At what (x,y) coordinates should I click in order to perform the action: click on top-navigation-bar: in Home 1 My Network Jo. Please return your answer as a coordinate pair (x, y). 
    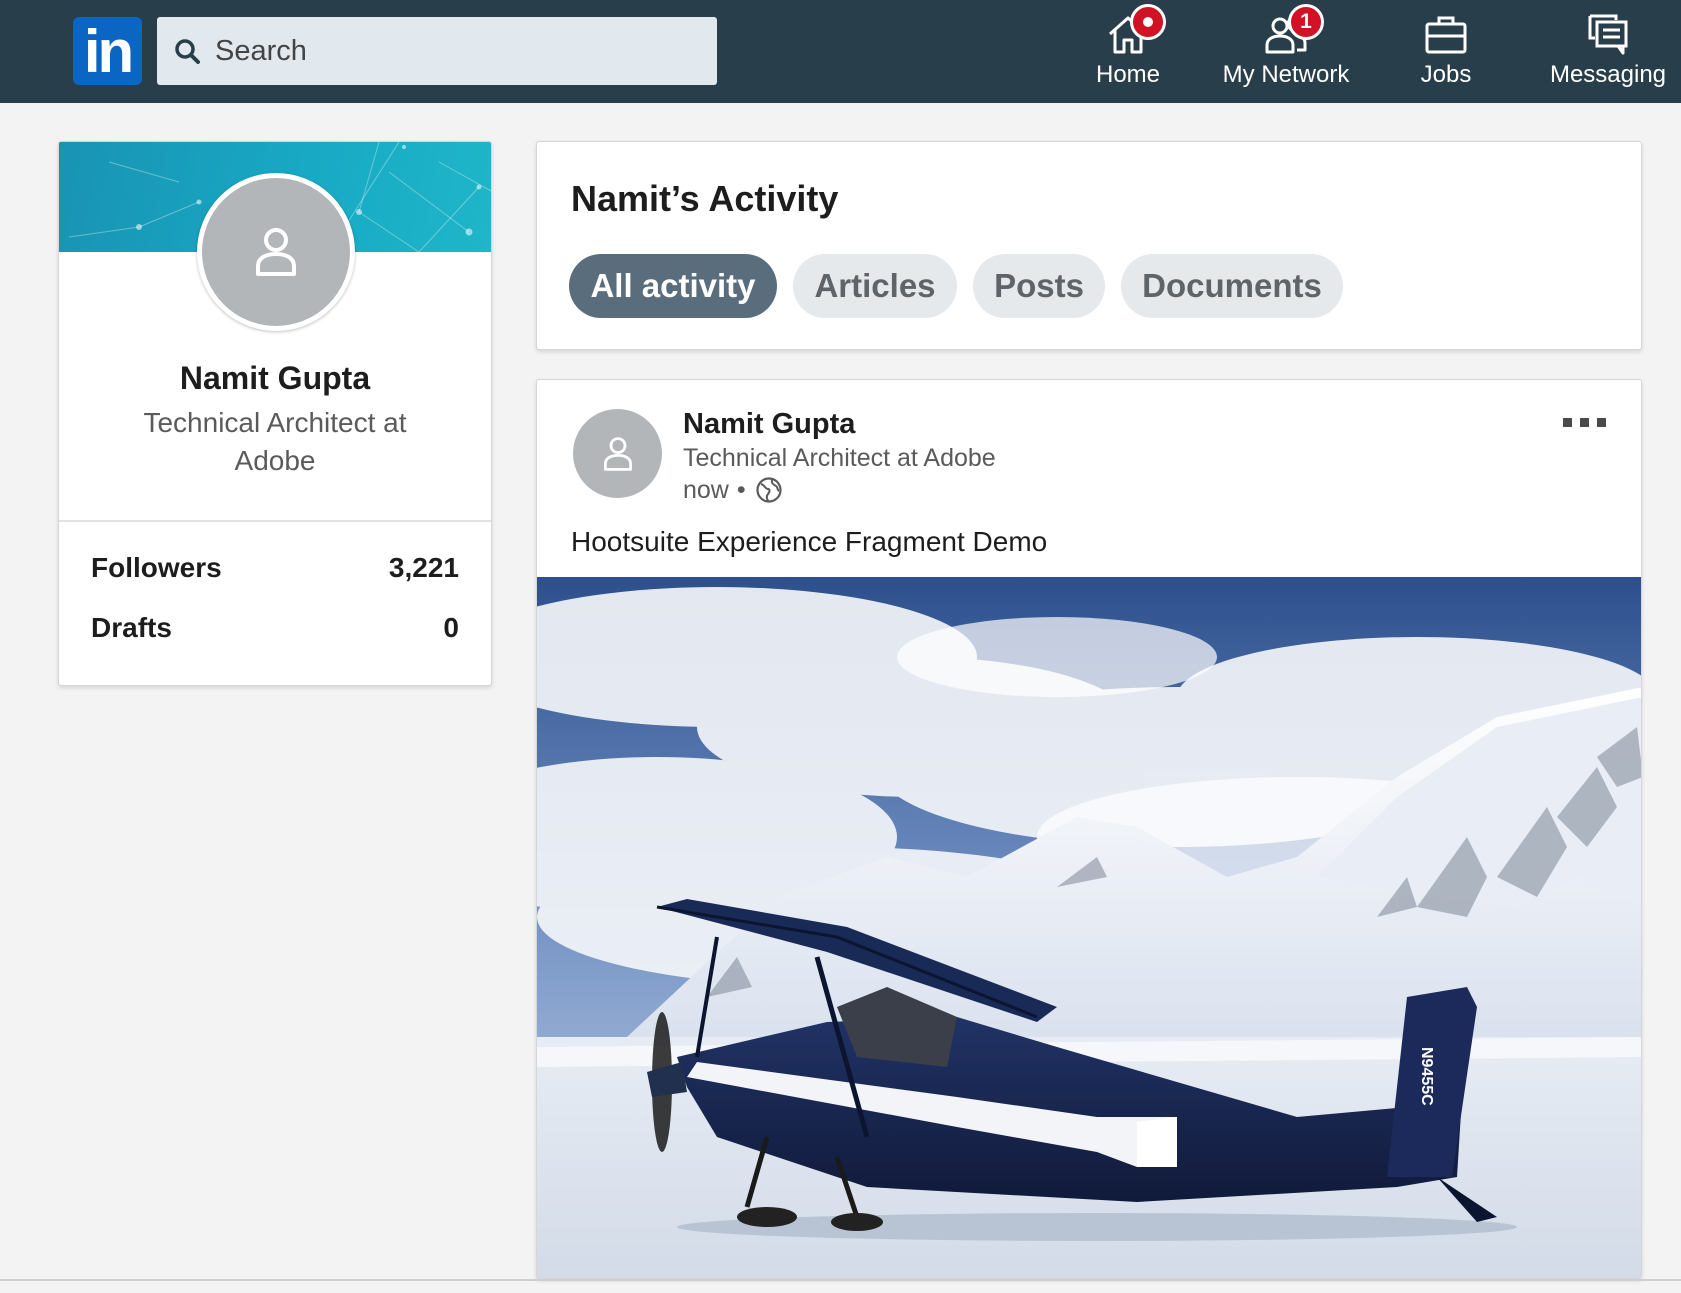
    Looking at the image, I should click on (840, 51).